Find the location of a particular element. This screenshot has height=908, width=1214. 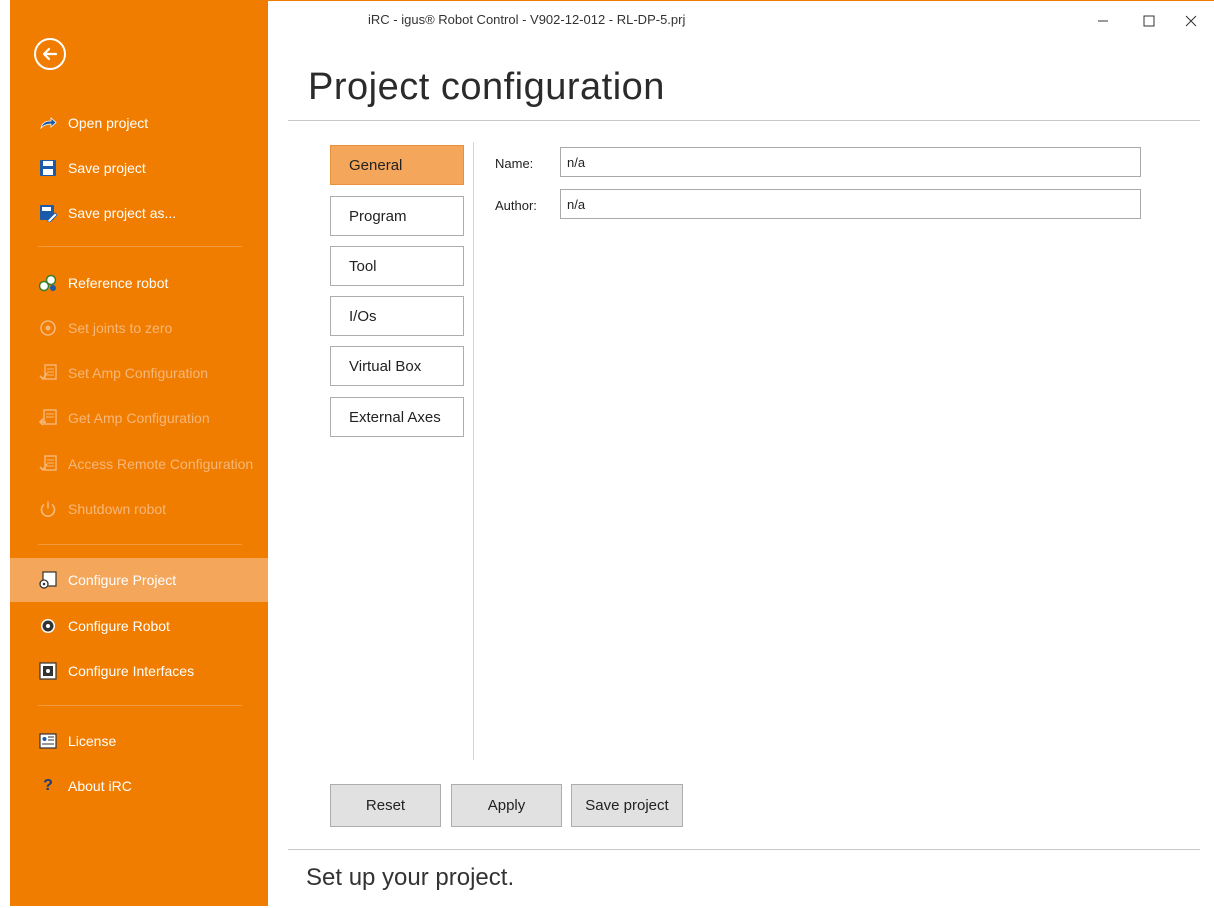

floppy-disk-icon is located at coordinates (48, 168).